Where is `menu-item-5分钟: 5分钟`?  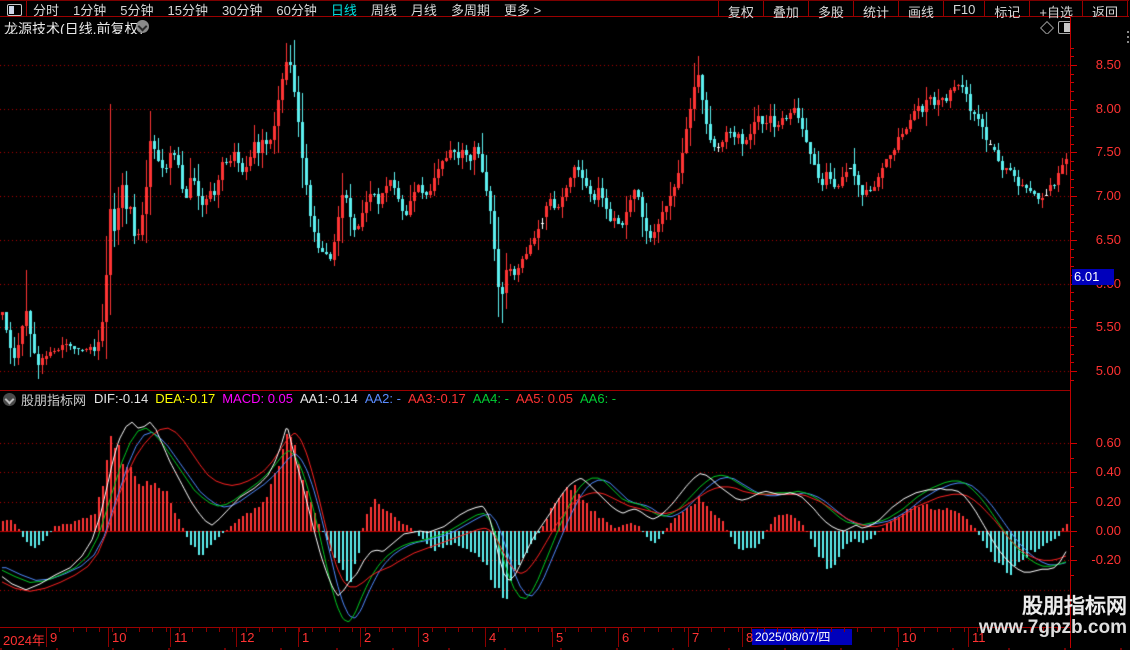
menu-item-5分钟: 5分钟 is located at coordinates (136, 9).